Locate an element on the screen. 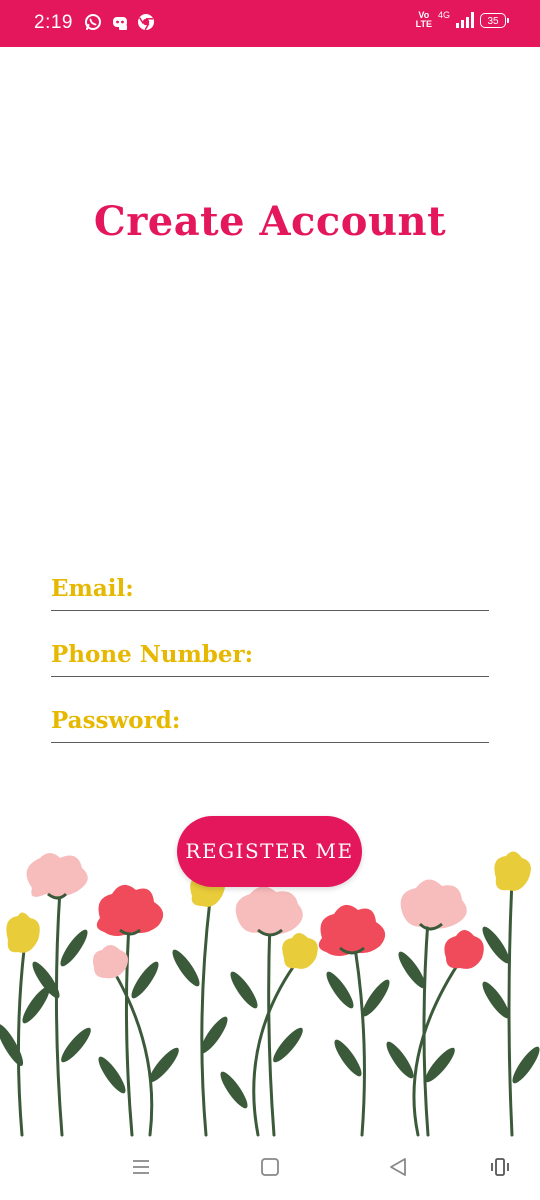 The height and width of the screenshot is (1200, 540). status-time: 2:19 is located at coordinates (53, 22).